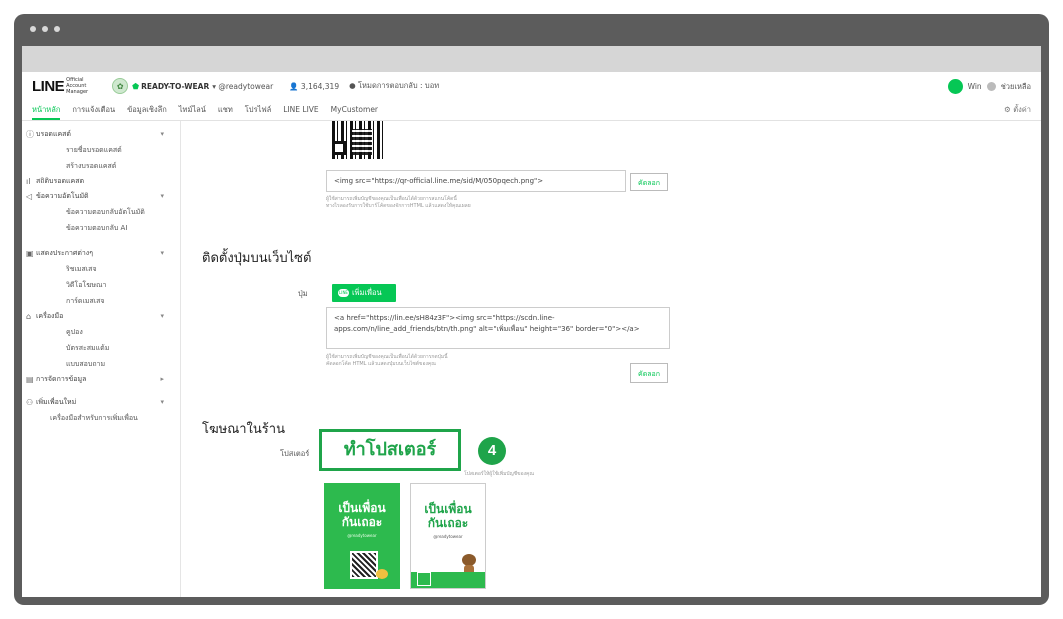  I want to click on account-id-text: @readytowear, so click(246, 86).